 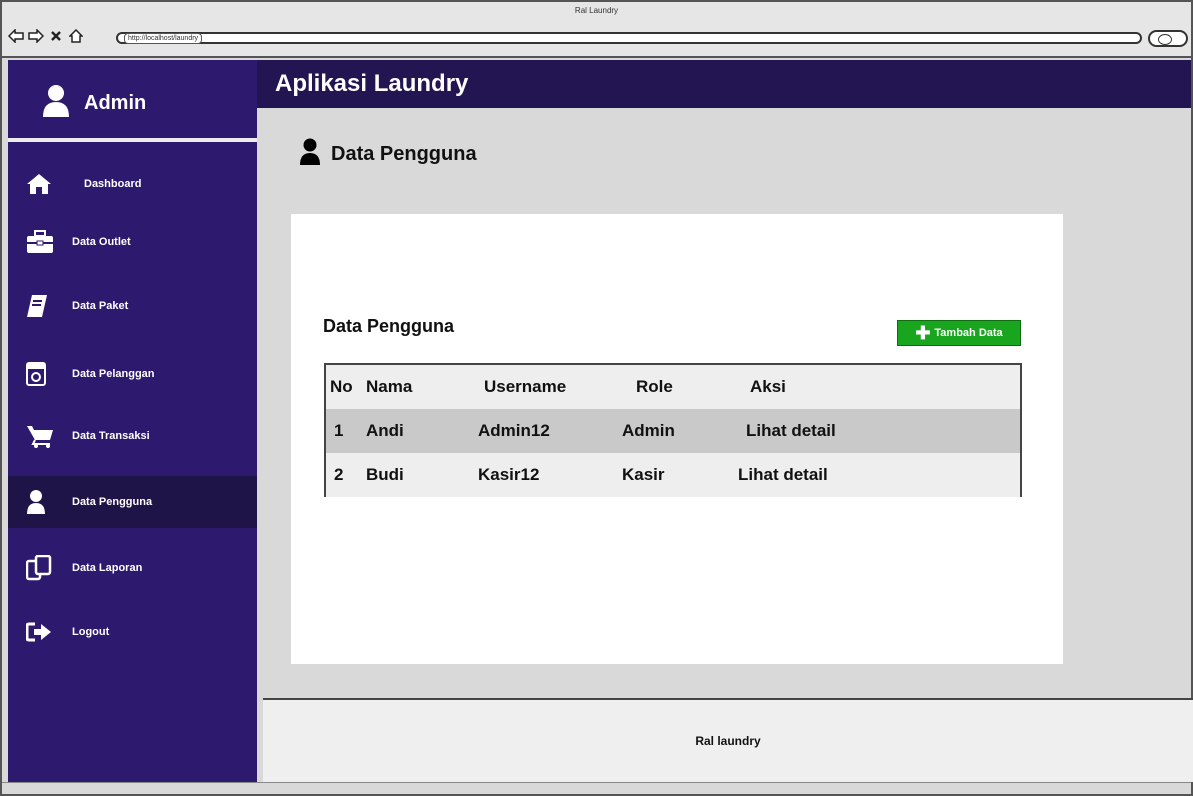 I want to click on admin-name: Admin, so click(x=115, y=103).